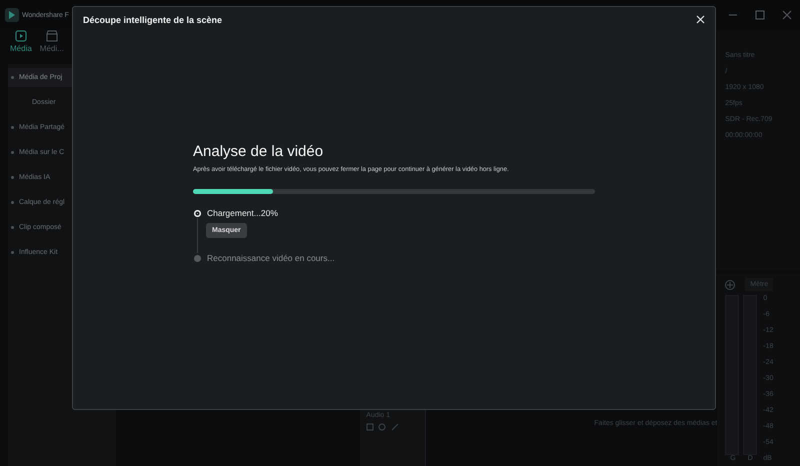 The image size is (800, 466). What do you see at coordinates (730, 285) in the screenshot?
I see `add-icon` at bounding box center [730, 285].